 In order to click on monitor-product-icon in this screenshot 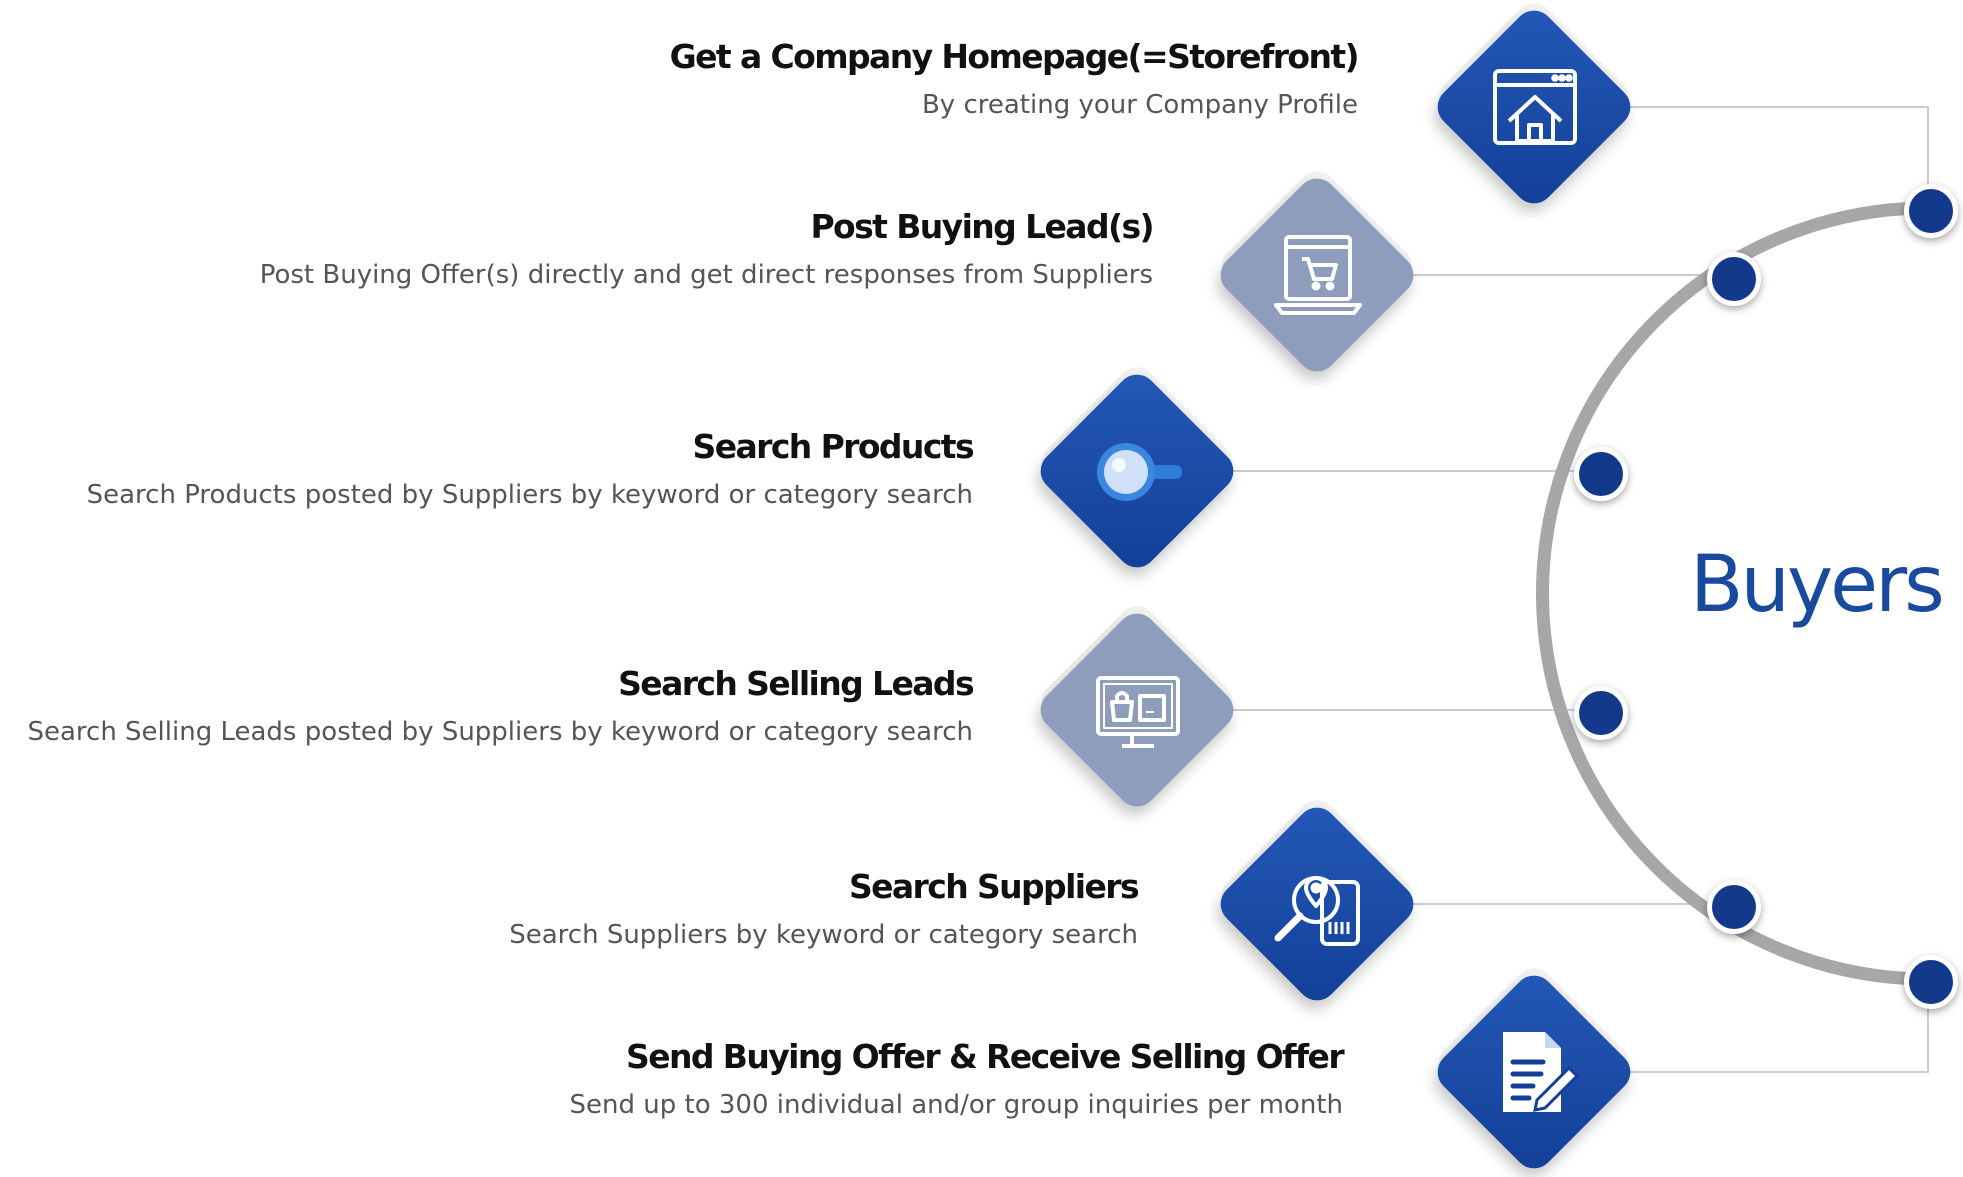, I will do `click(1138, 710)`.